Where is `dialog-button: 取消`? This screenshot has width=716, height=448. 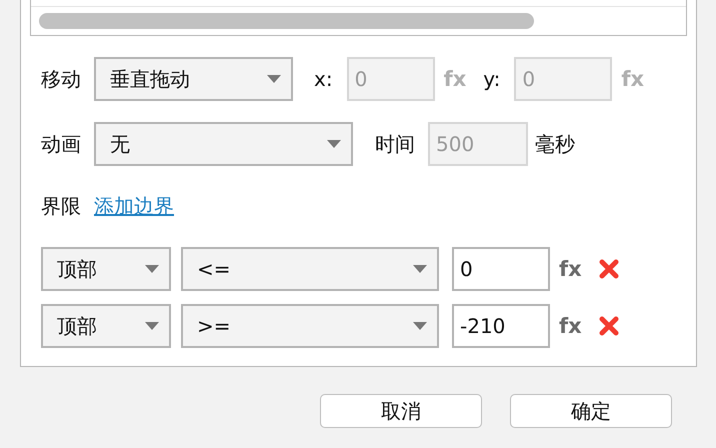 dialog-button: 取消 is located at coordinates (401, 411).